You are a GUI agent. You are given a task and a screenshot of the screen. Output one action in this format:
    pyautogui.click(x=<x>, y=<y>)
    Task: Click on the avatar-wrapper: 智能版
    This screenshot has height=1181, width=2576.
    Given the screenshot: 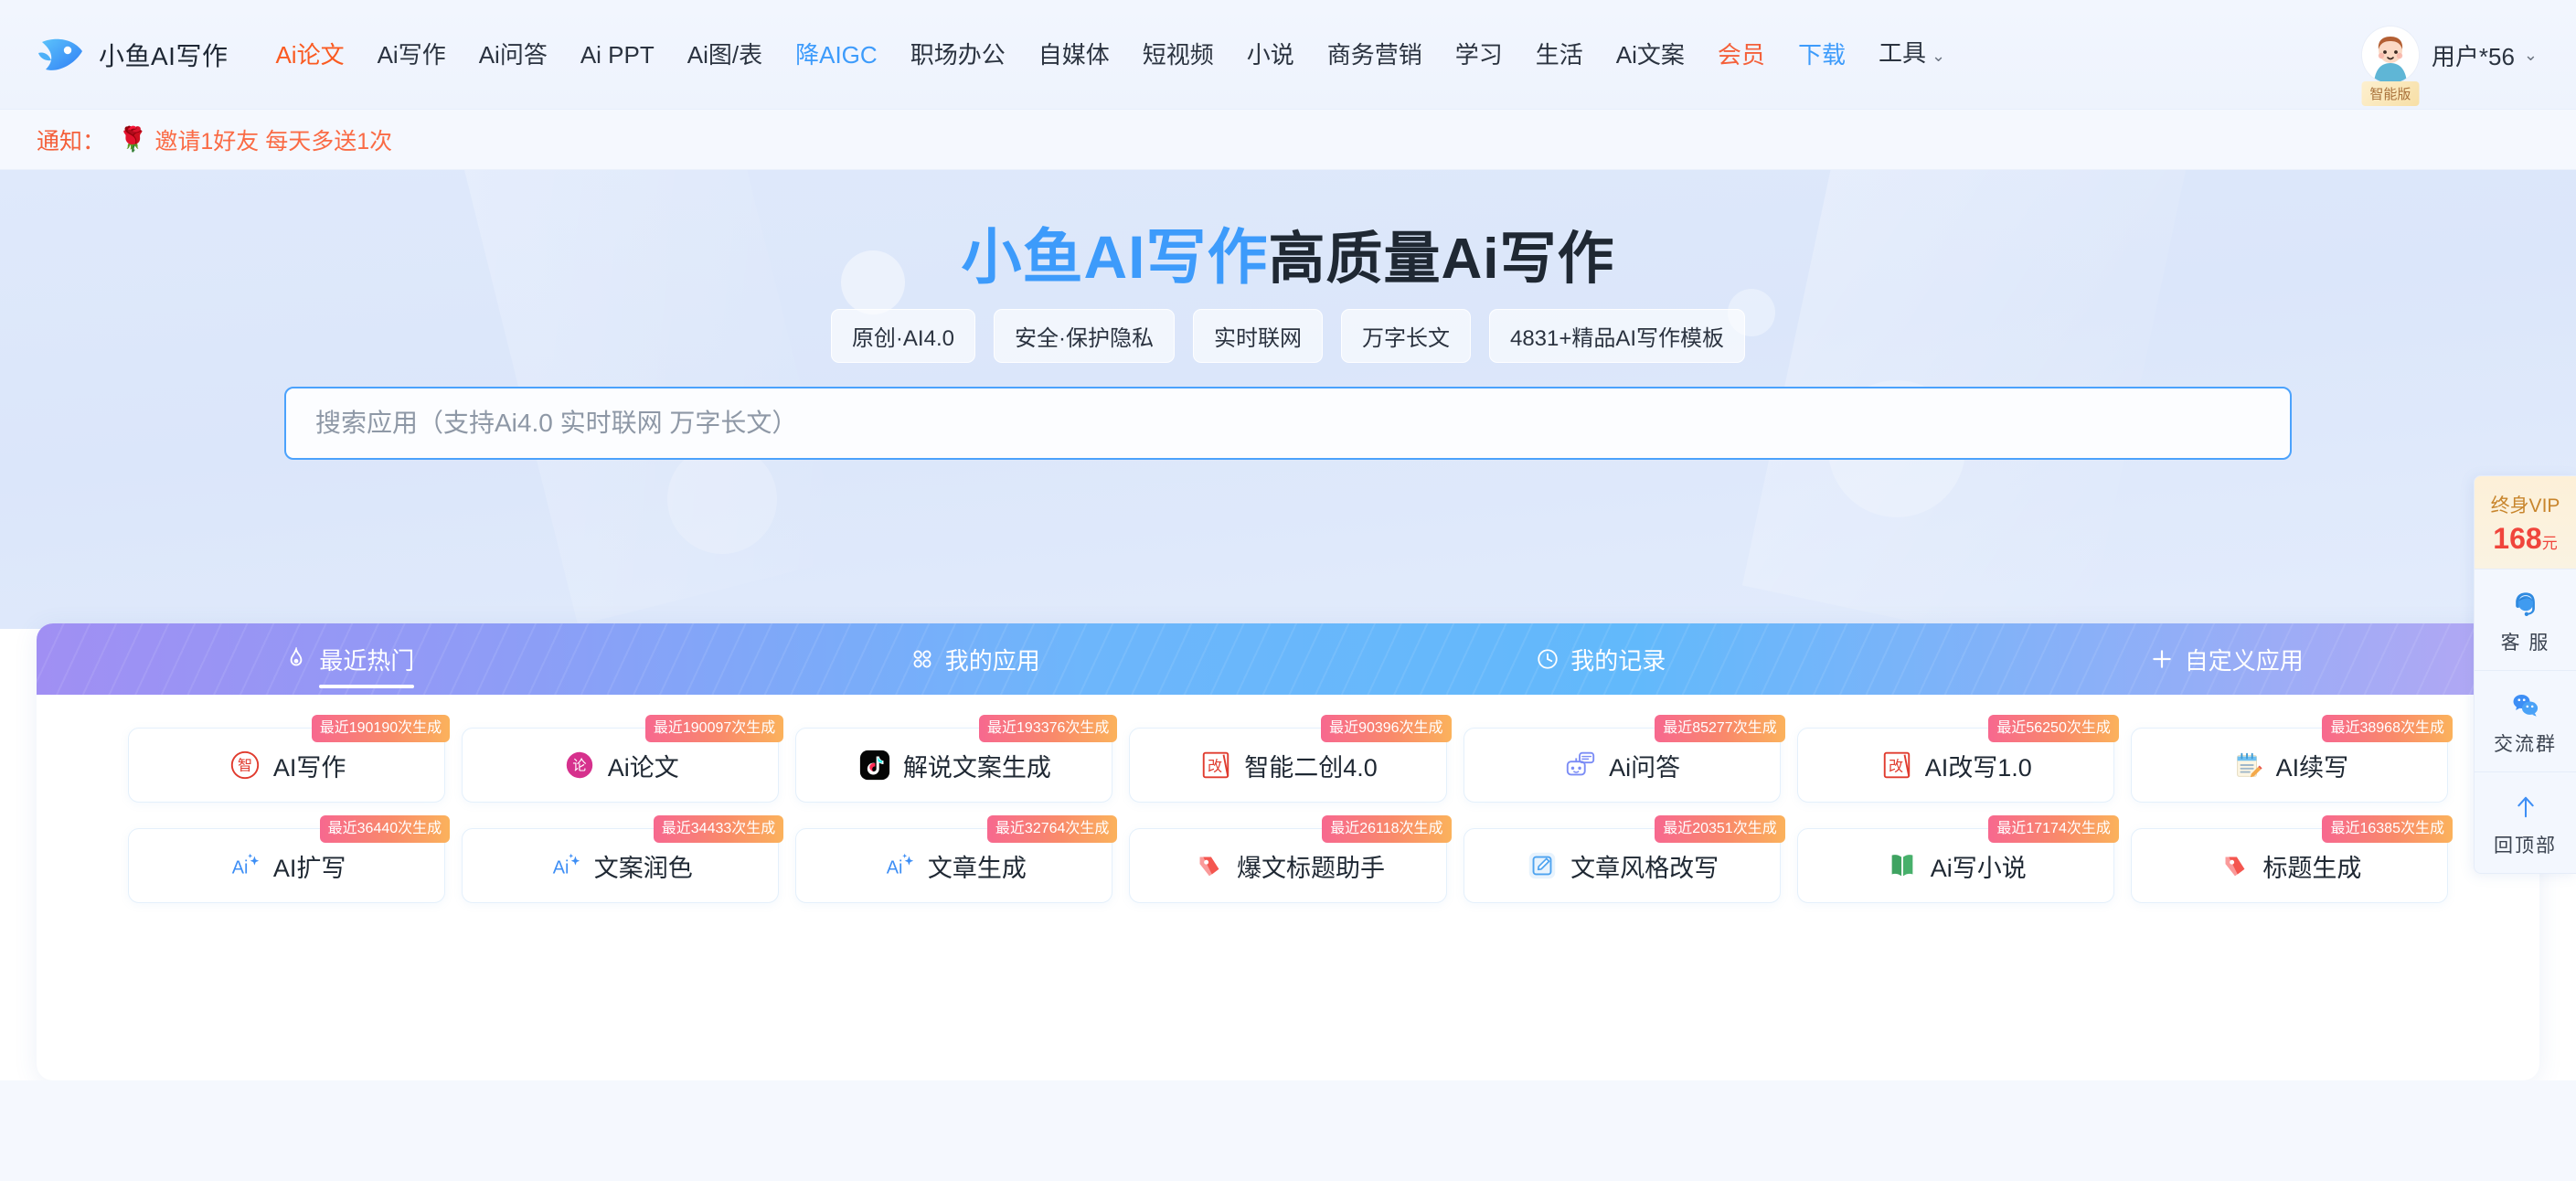 What is the action you would take?
    pyautogui.click(x=2390, y=66)
    